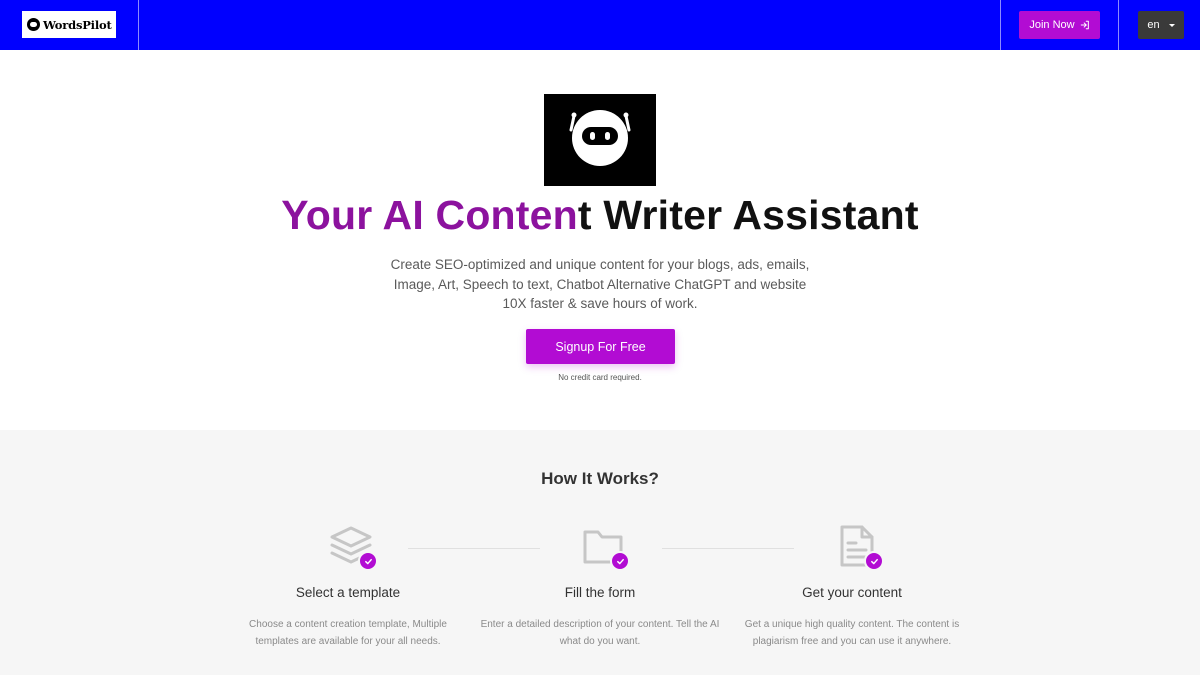 The height and width of the screenshot is (675, 1200). What do you see at coordinates (1153, 25) in the screenshot?
I see `language-label: en` at bounding box center [1153, 25].